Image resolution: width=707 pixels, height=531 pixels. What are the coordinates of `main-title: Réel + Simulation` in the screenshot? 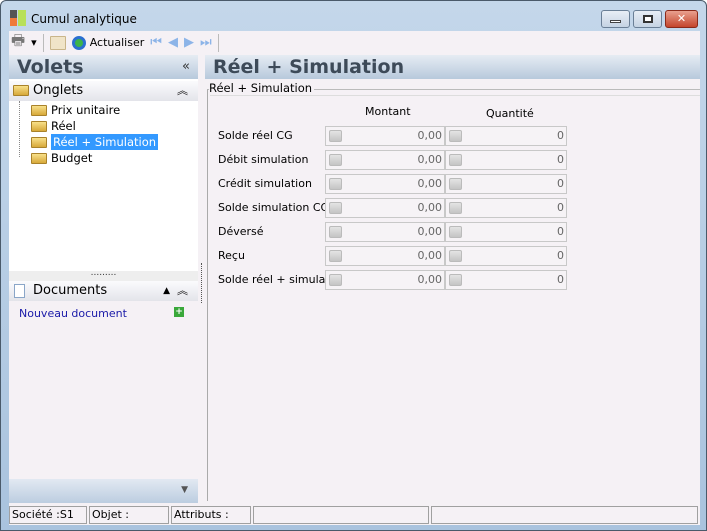 It's located at (452, 67).